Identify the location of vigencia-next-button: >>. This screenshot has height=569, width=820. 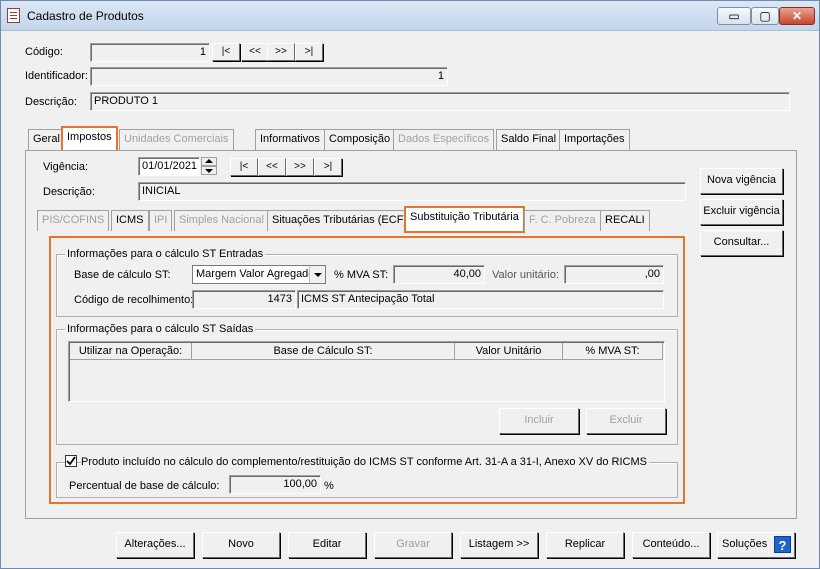
(300, 167).